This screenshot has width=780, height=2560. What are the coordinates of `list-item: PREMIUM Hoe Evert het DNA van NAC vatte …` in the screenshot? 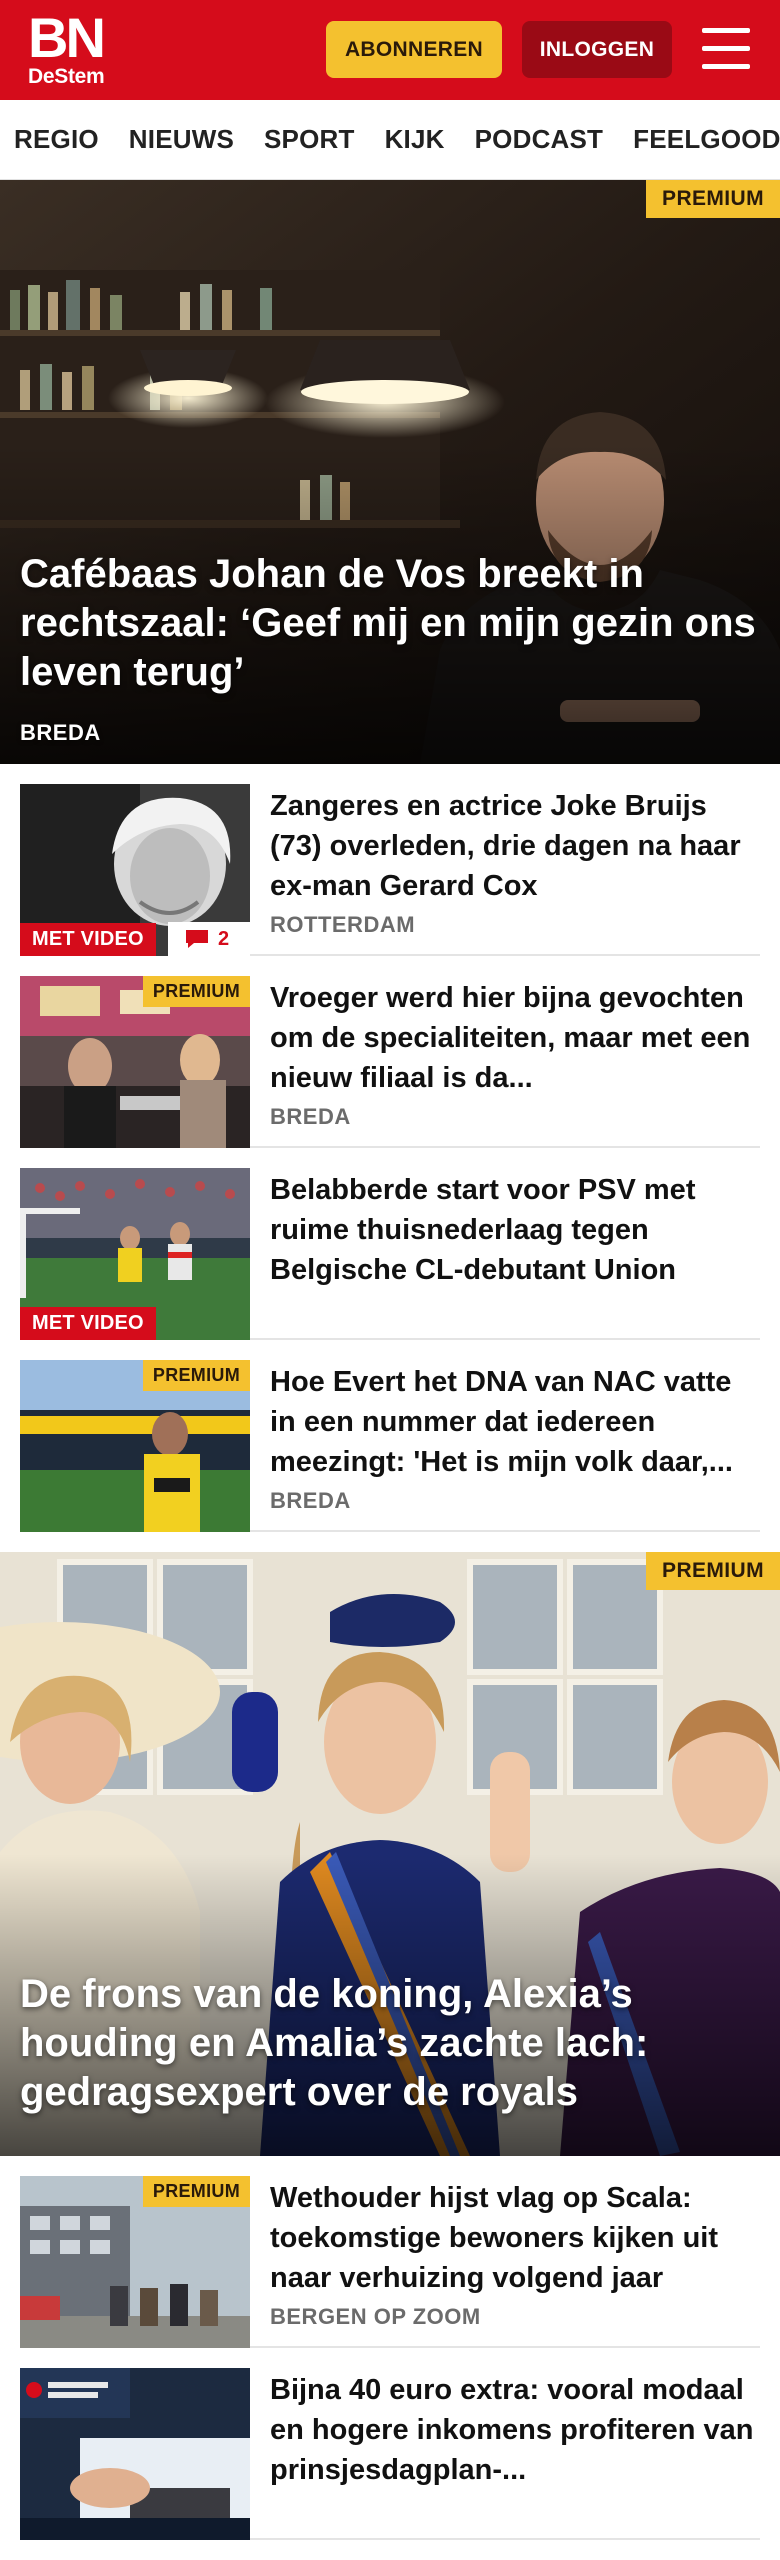 It's located at (390, 1436).